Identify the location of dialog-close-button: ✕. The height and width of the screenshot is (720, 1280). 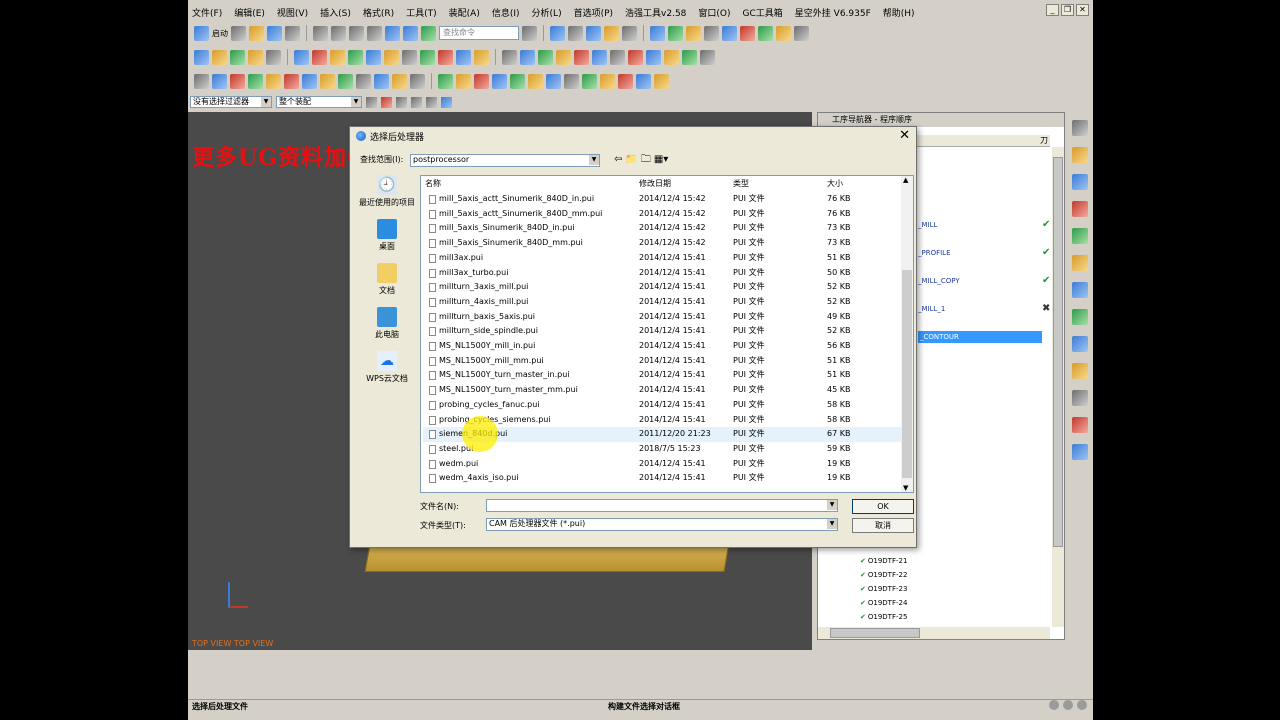
(904, 136).